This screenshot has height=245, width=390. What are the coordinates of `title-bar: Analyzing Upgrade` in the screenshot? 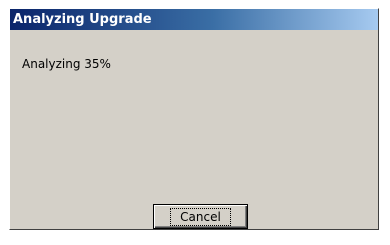 It's located at (194, 19).